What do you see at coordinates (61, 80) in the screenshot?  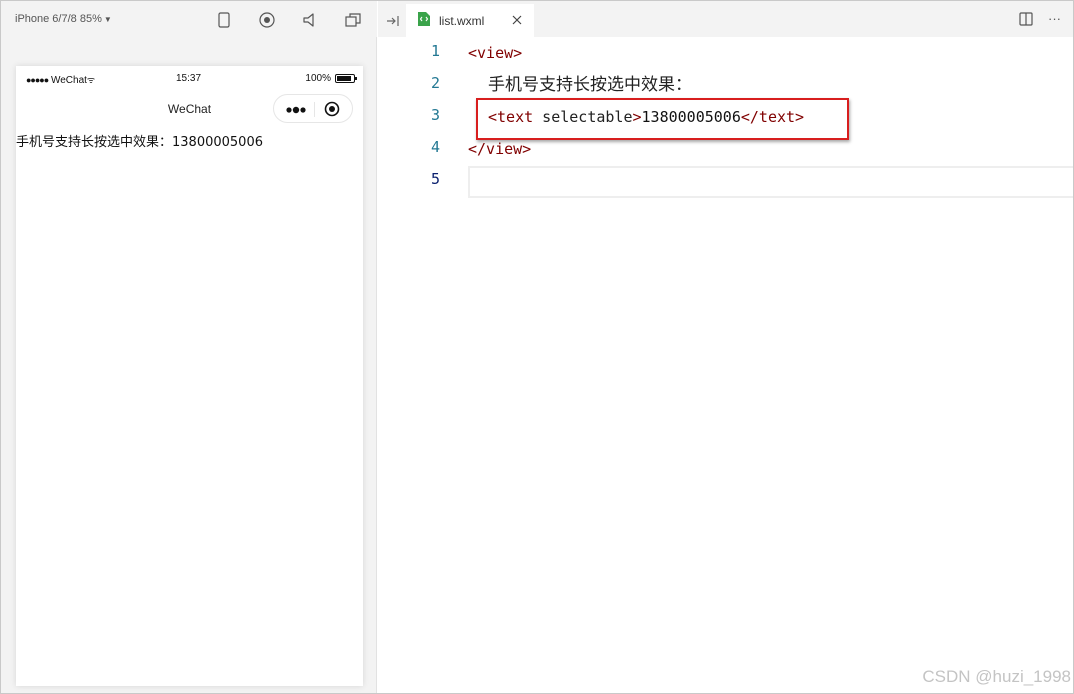 I see `status-carrier: ●●●●● WeChatᯤ` at bounding box center [61, 80].